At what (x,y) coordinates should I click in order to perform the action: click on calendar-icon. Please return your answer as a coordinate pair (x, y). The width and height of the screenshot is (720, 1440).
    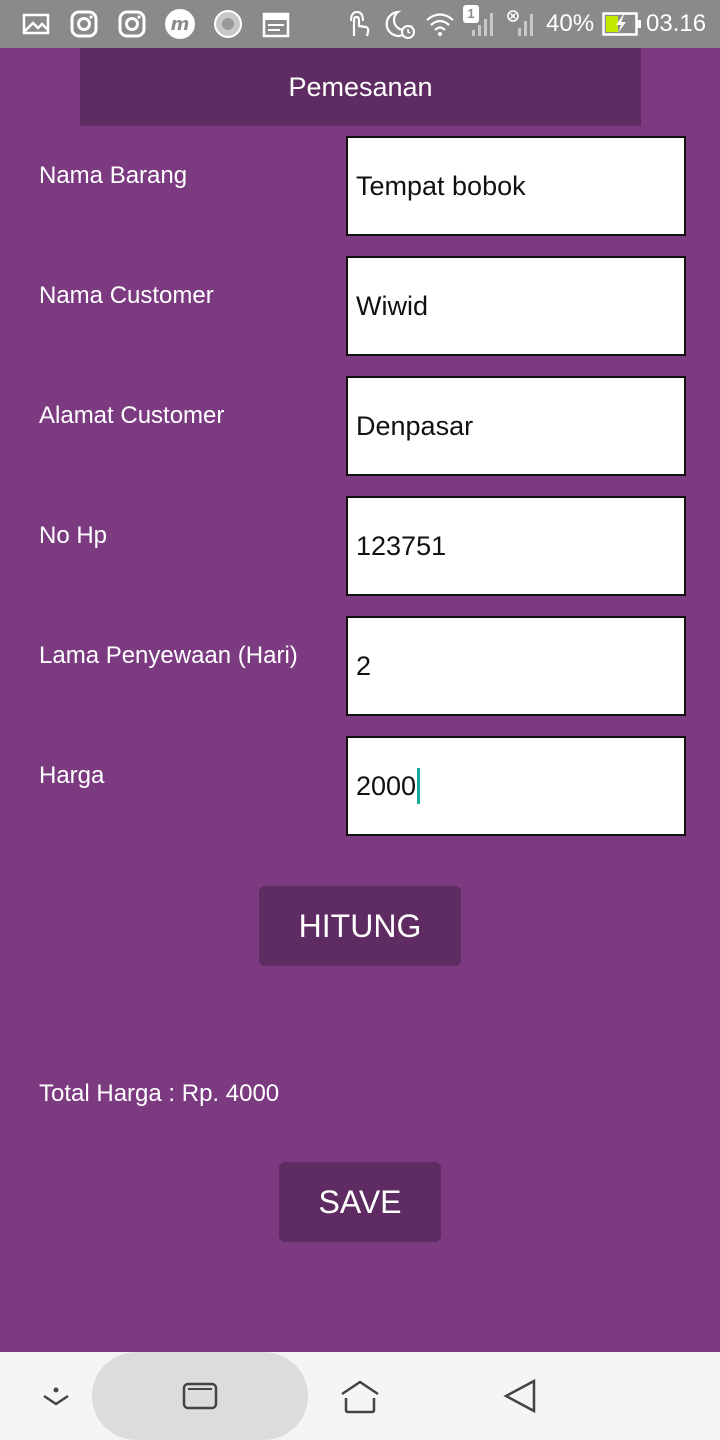
    Looking at the image, I should click on (276, 25).